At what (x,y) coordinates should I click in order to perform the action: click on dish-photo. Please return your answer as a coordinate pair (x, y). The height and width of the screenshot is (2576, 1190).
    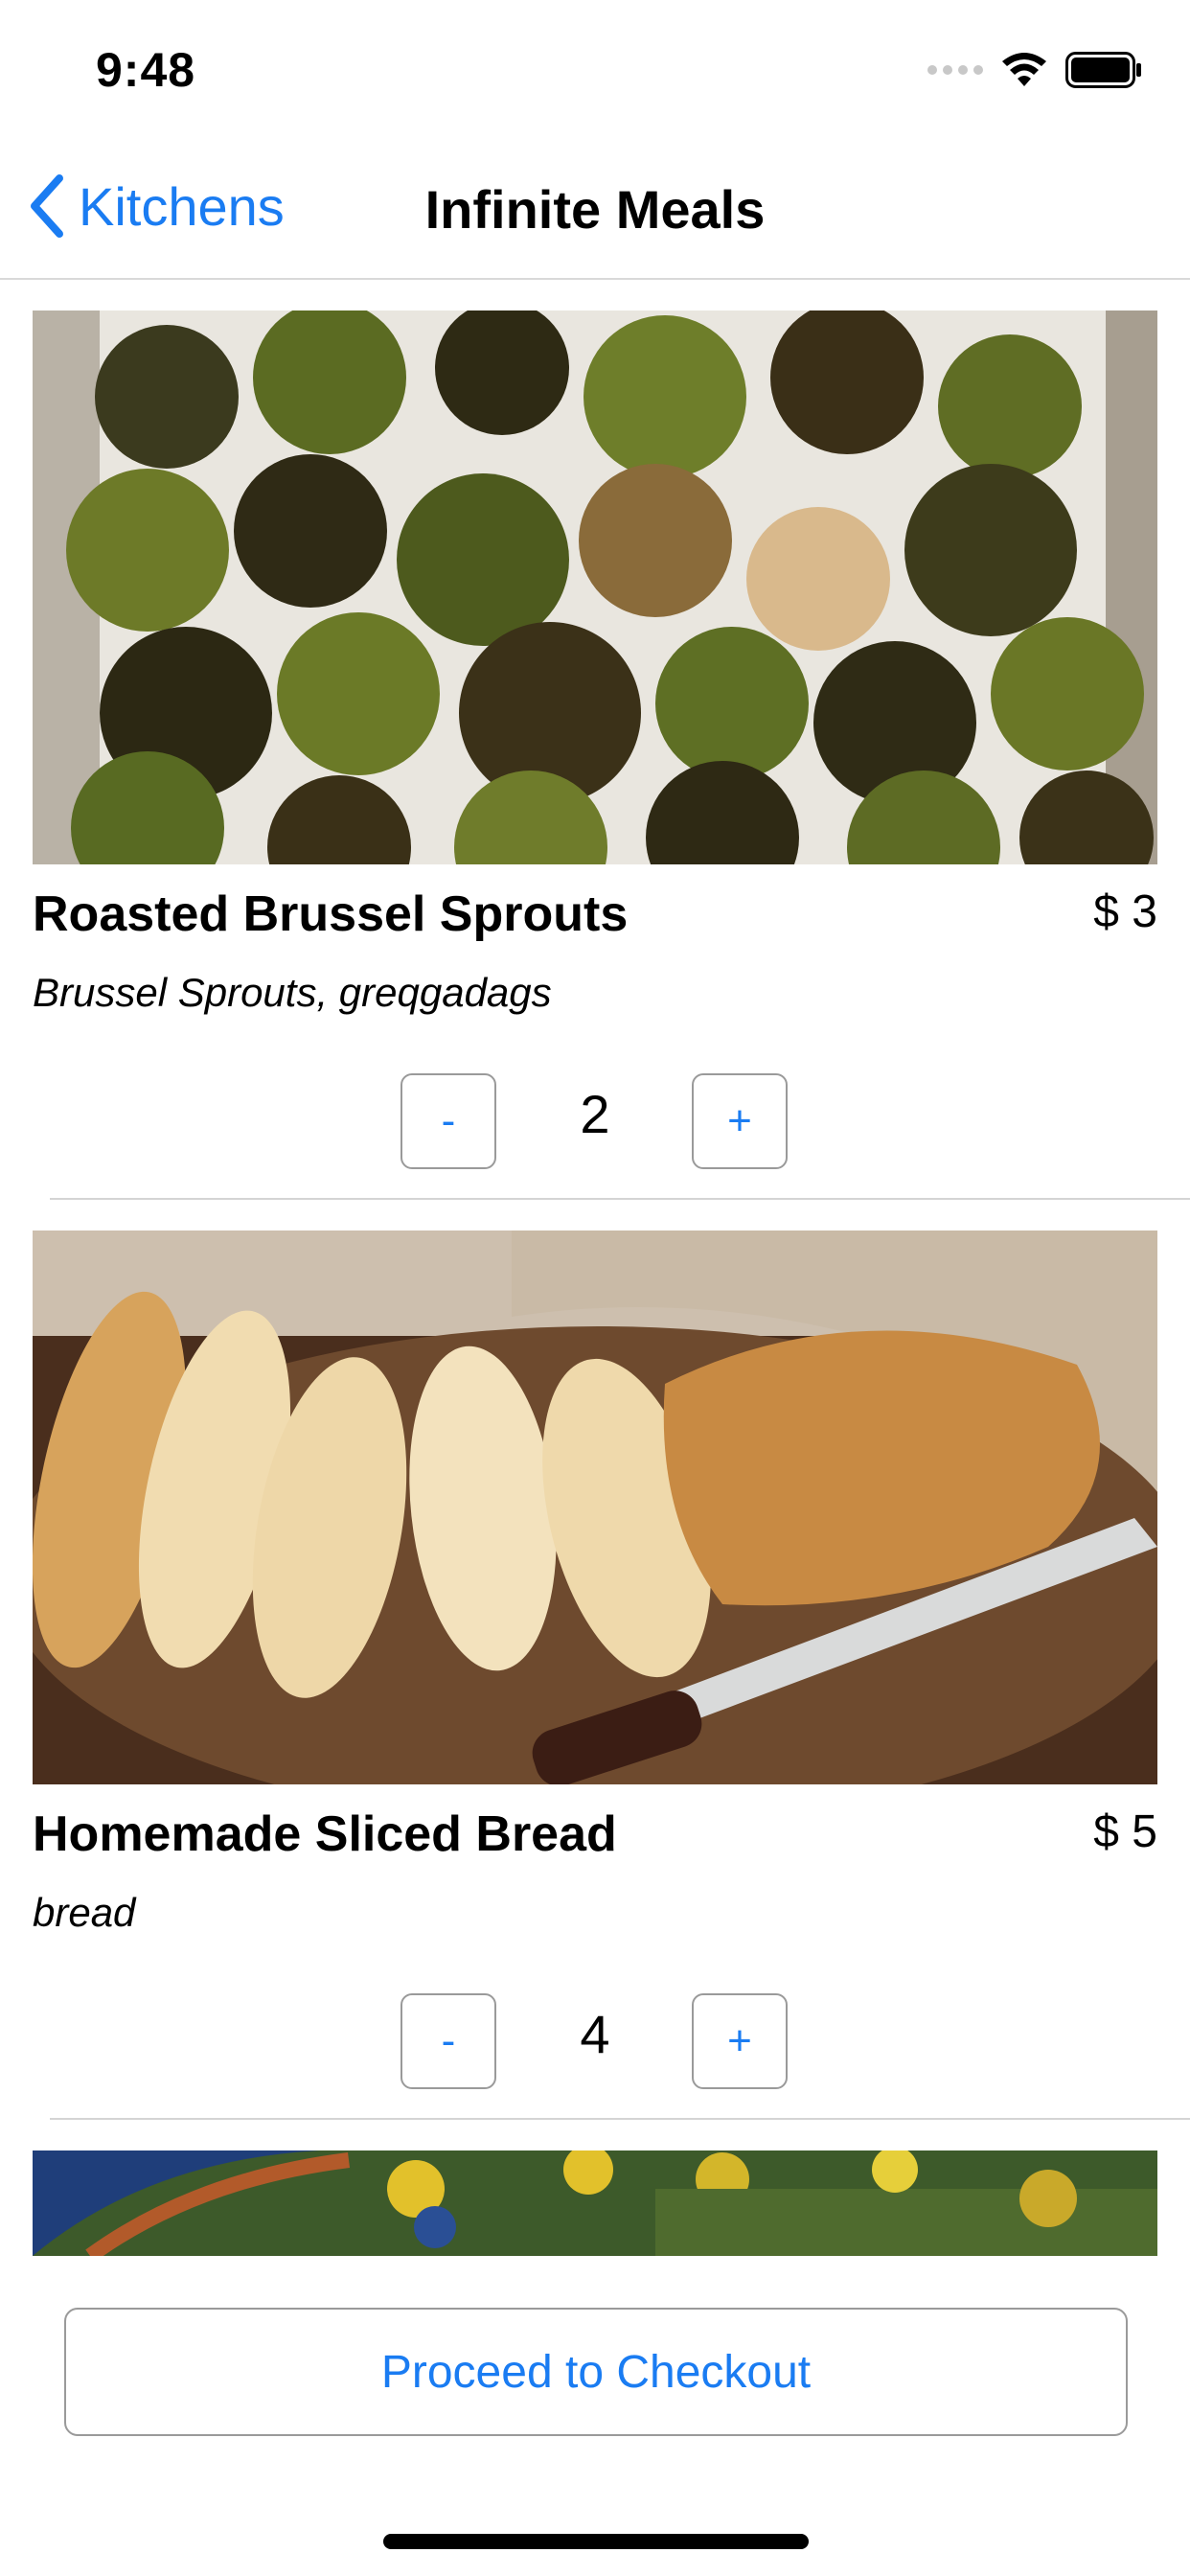
    Looking at the image, I should click on (595, 2203).